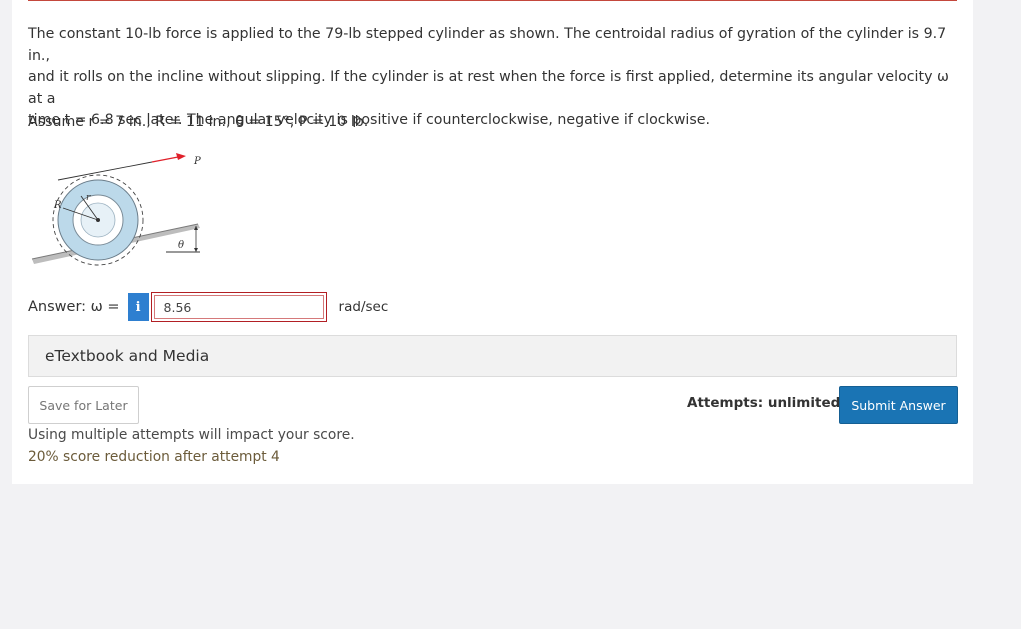 This screenshot has height=629, width=1021. What do you see at coordinates (57, 205) in the screenshot?
I see `R-label: R` at bounding box center [57, 205].